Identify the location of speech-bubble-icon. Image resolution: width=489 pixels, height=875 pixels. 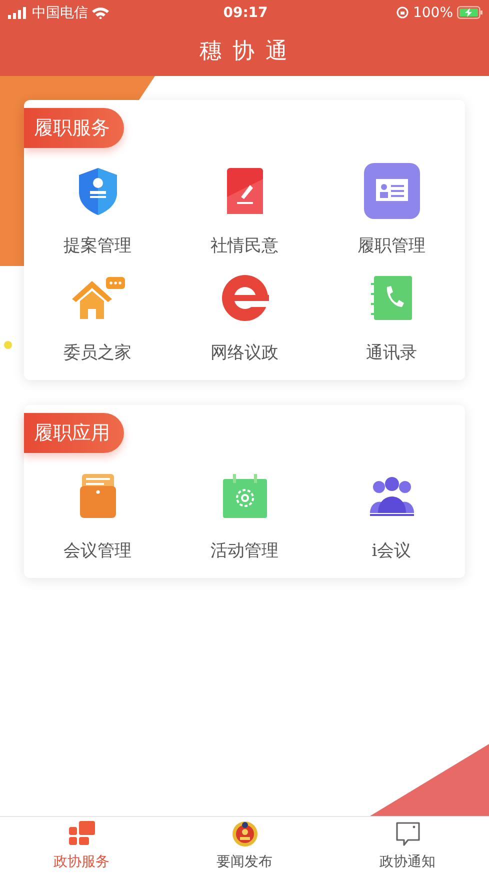
(407, 834).